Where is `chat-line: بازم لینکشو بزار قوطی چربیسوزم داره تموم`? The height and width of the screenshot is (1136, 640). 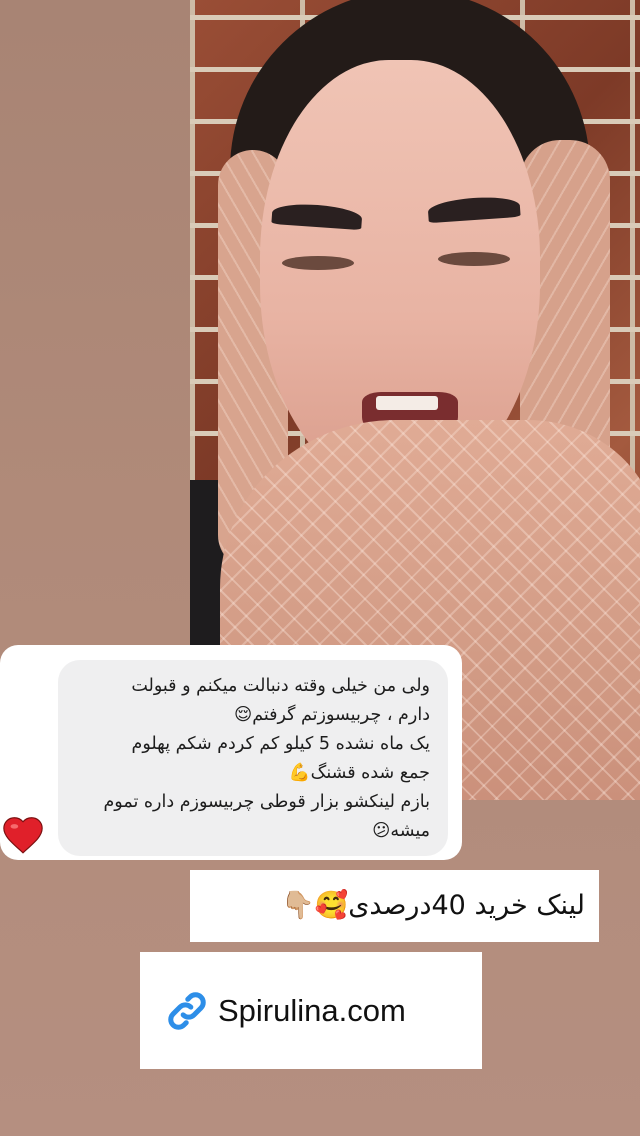 chat-line: بازم لینکشو بزار قوطی چربیسوزم داره تموم is located at coordinates (266, 802).